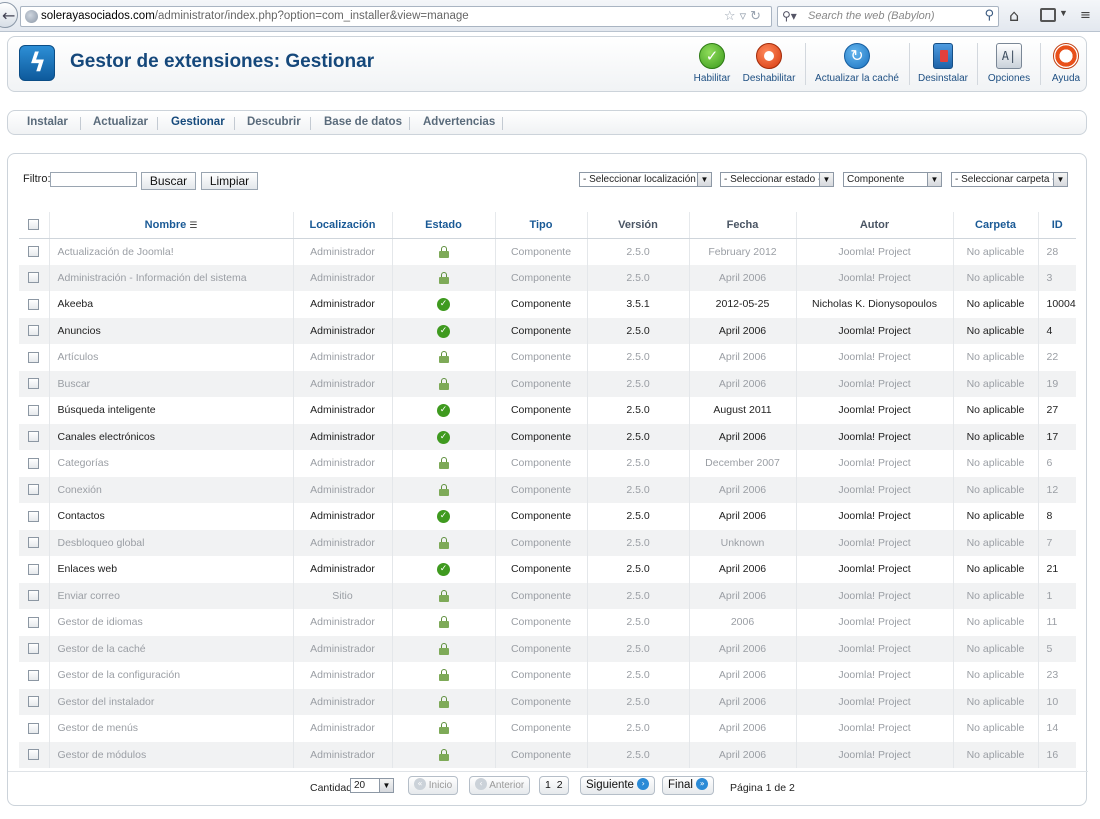  I want to click on enable-button: ✓ Habilitar, so click(712, 65).